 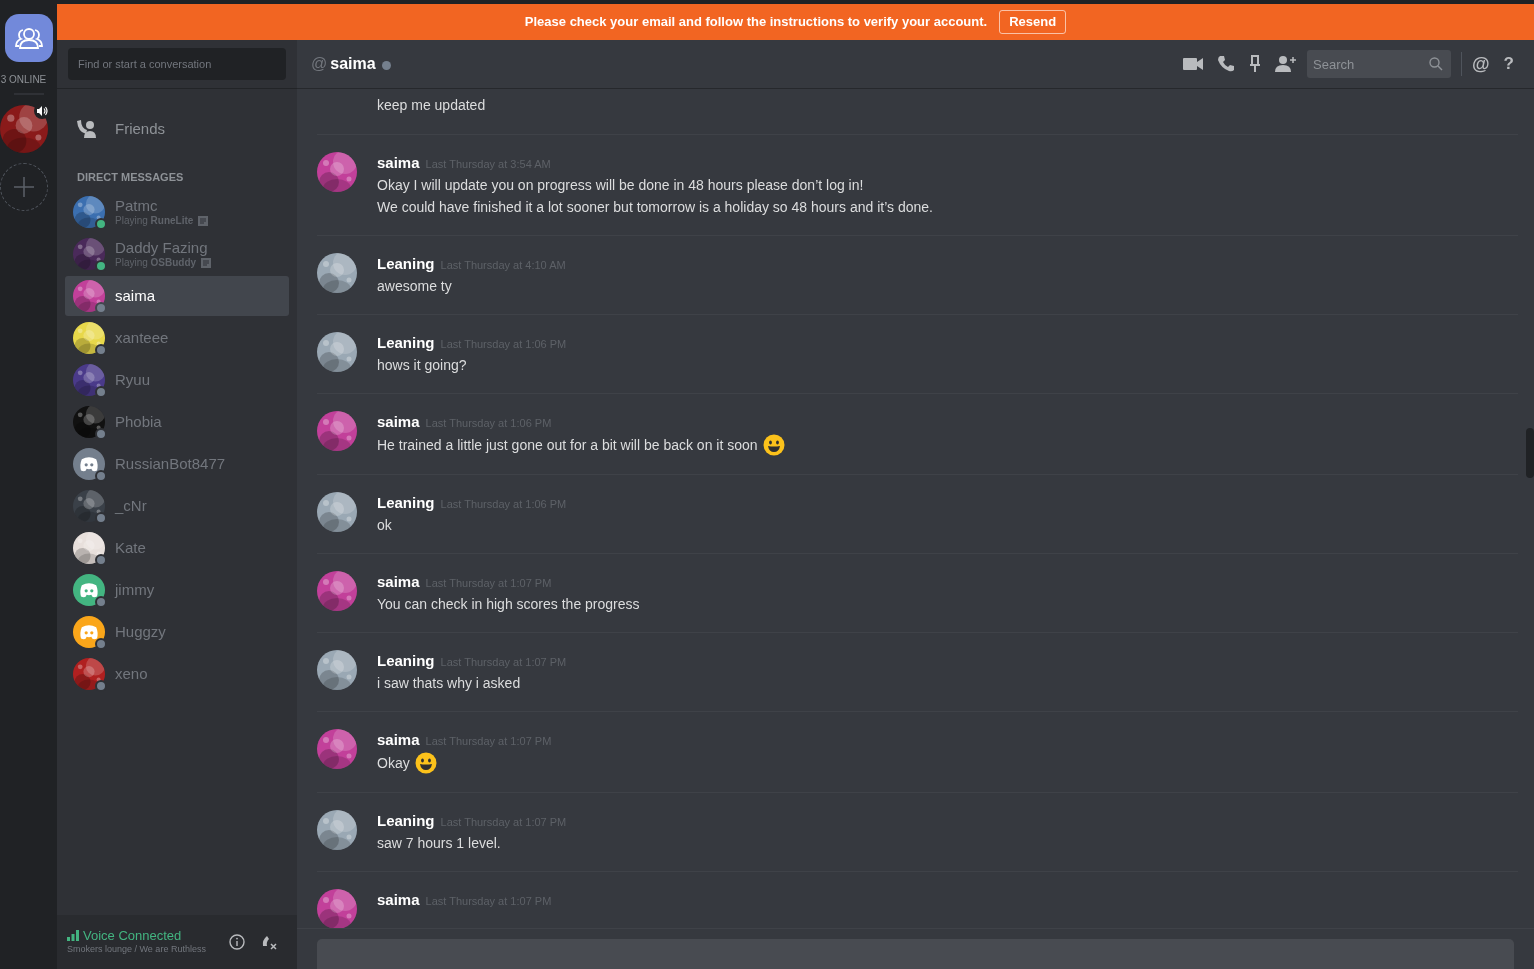 I want to click on home-button, so click(x=28, y=38).